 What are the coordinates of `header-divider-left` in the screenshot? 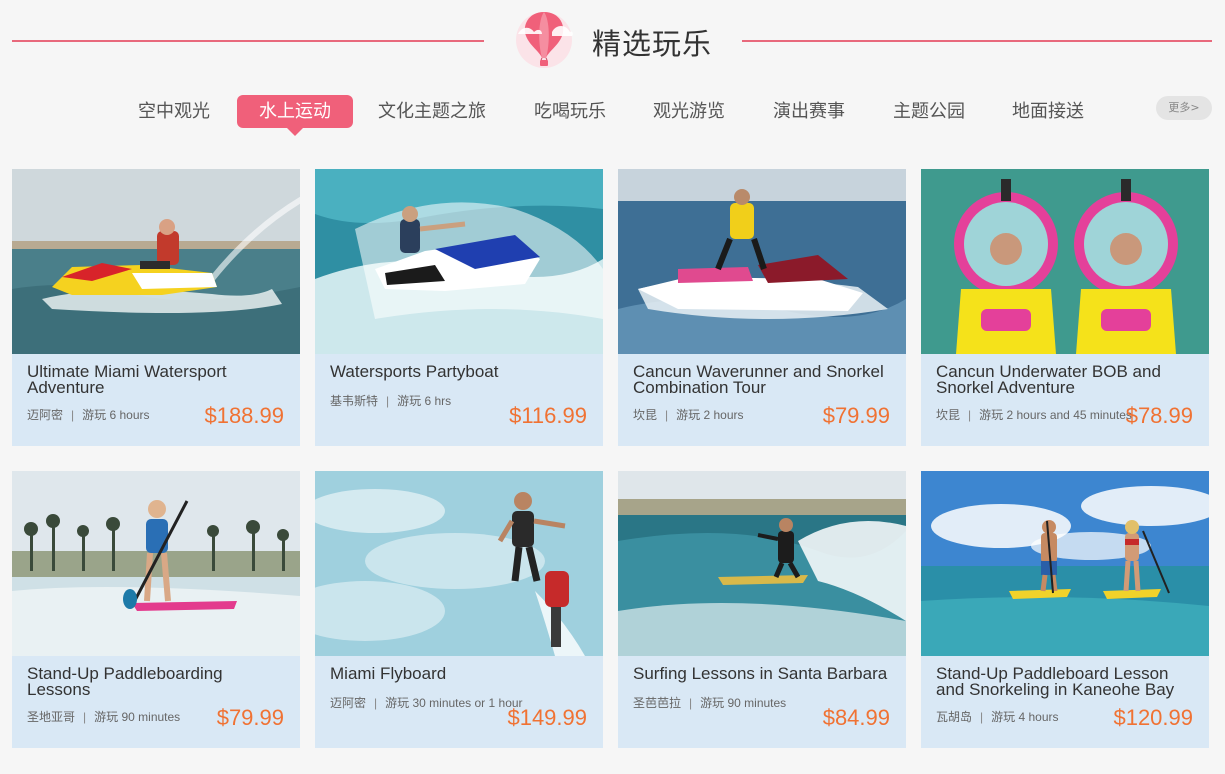 It's located at (248, 41).